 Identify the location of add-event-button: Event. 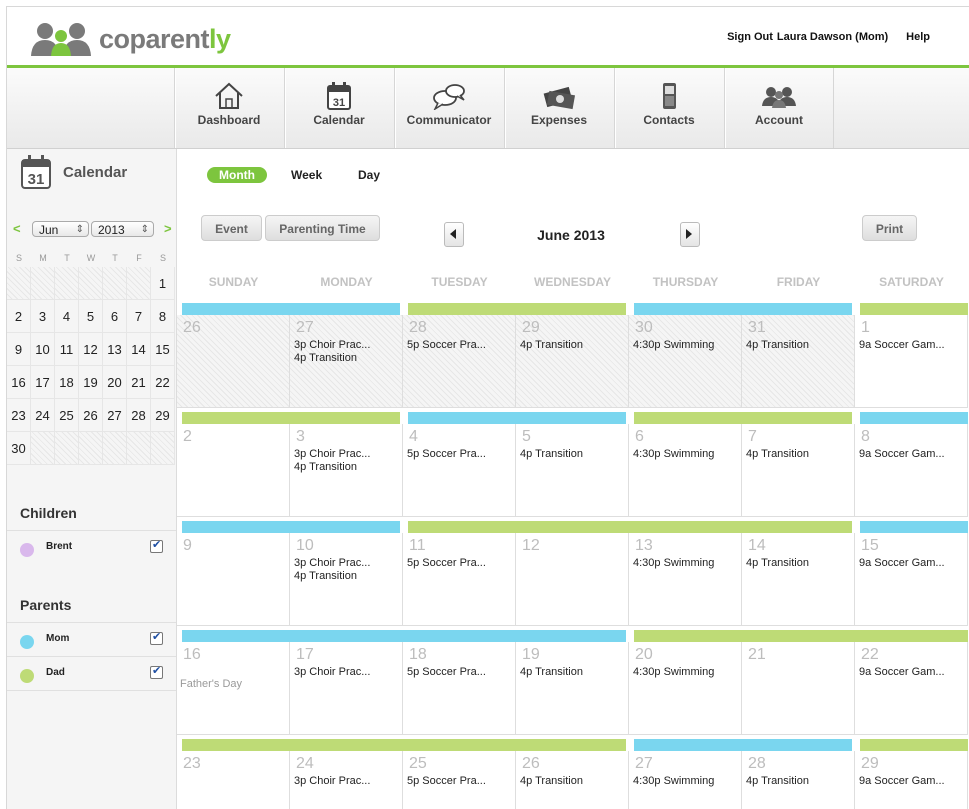
(231, 228).